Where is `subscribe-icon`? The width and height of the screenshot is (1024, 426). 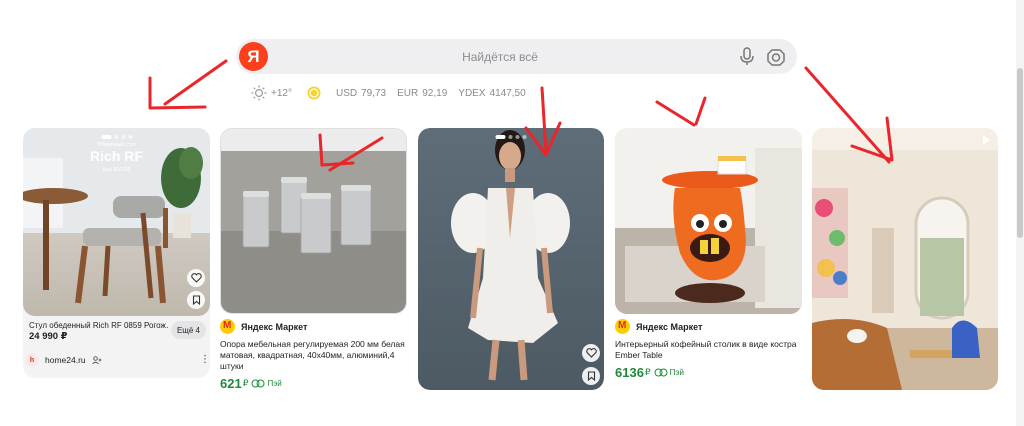
subscribe-icon is located at coordinates (96, 360).